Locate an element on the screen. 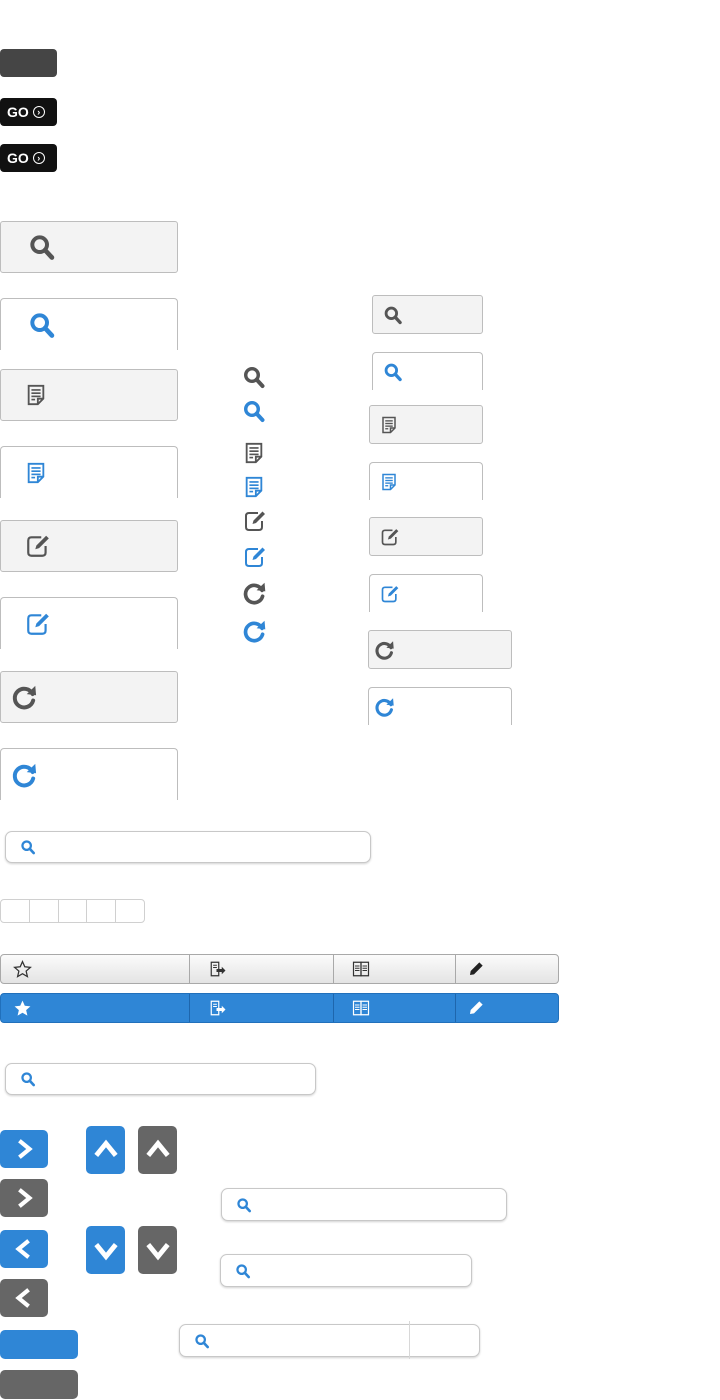 This screenshot has height=1400, width=720. divider is located at coordinates (409, 1340).